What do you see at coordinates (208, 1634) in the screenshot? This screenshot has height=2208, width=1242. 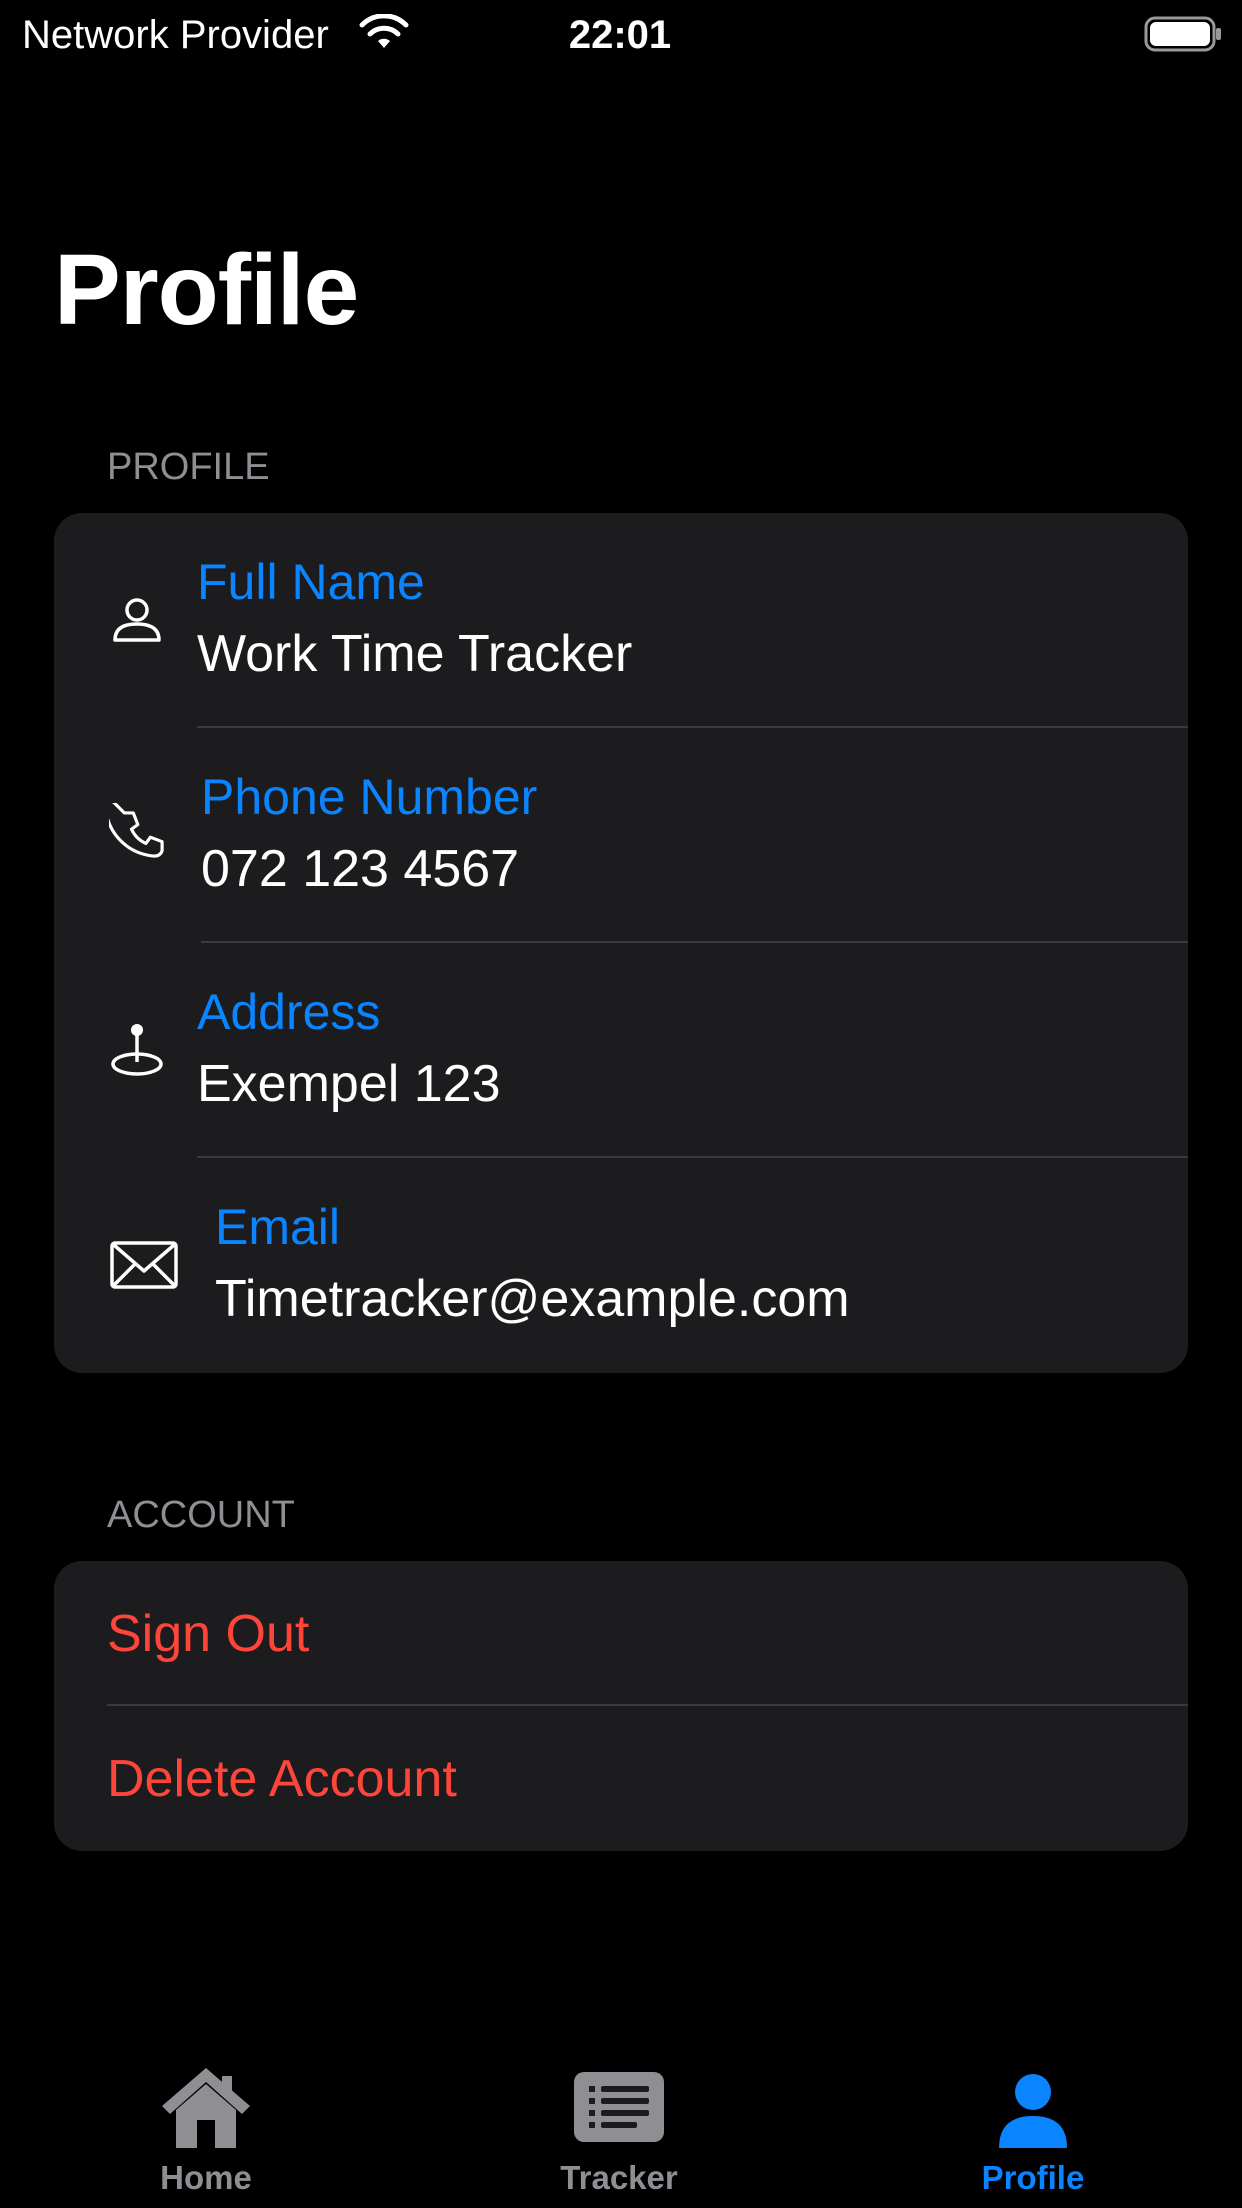 I see `sign-out-label: Sign Out` at bounding box center [208, 1634].